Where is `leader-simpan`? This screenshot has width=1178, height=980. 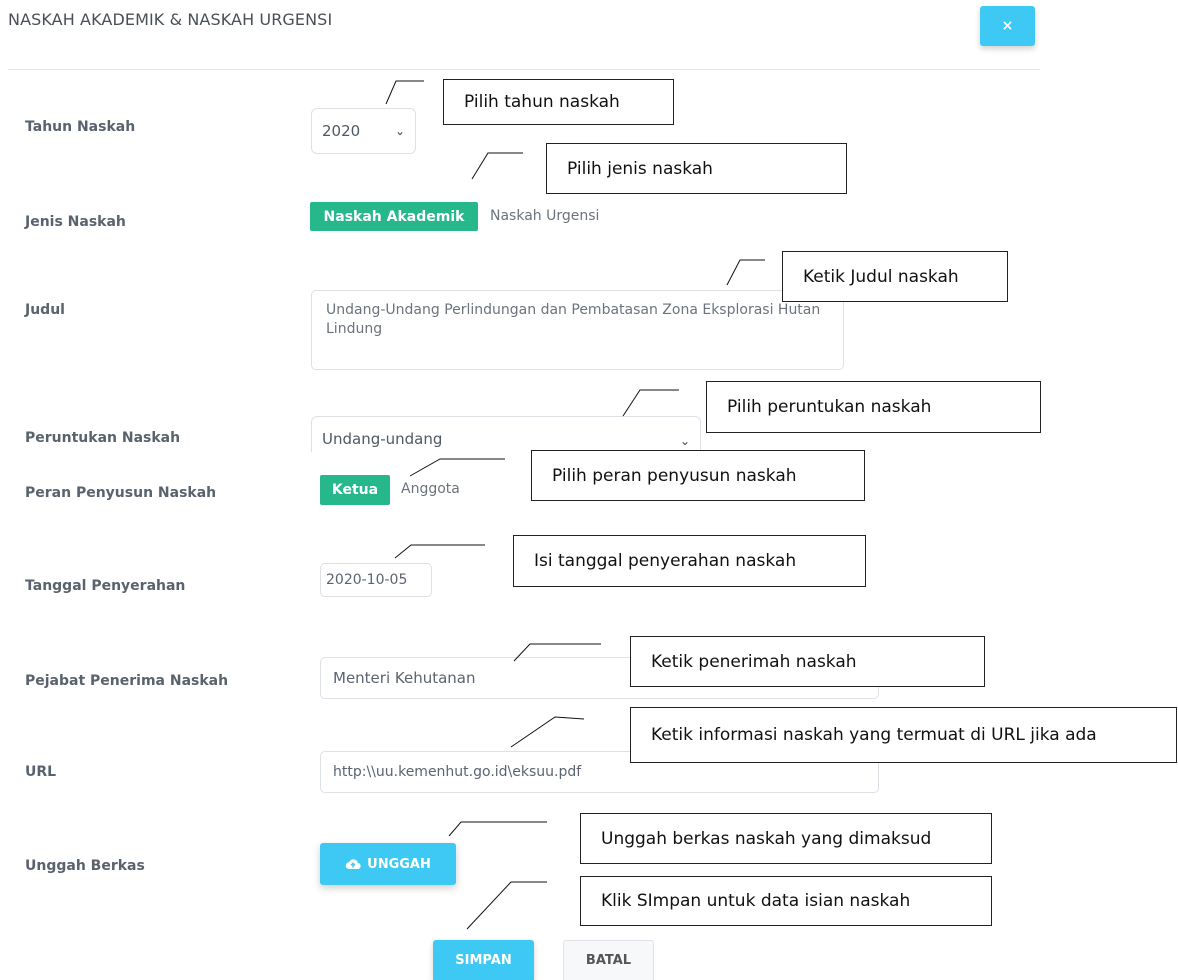 leader-simpan is located at coordinates (506, 905).